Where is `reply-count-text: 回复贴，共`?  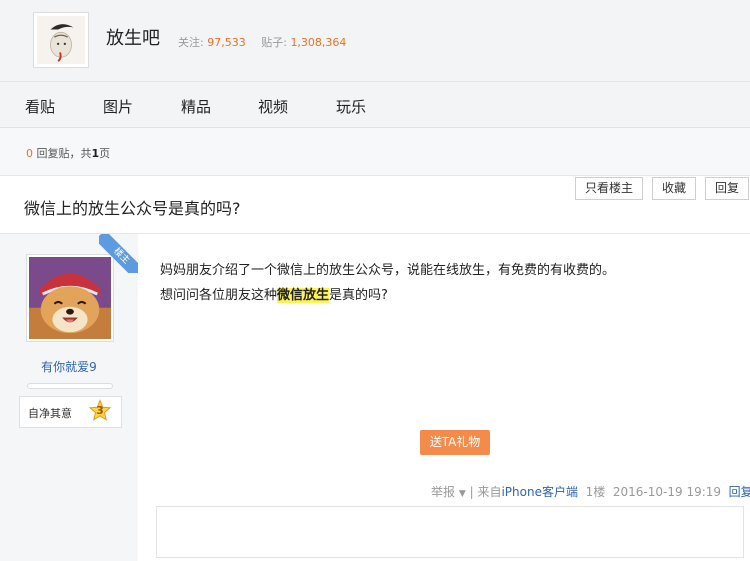 reply-count-text: 回复贴，共 is located at coordinates (62, 153).